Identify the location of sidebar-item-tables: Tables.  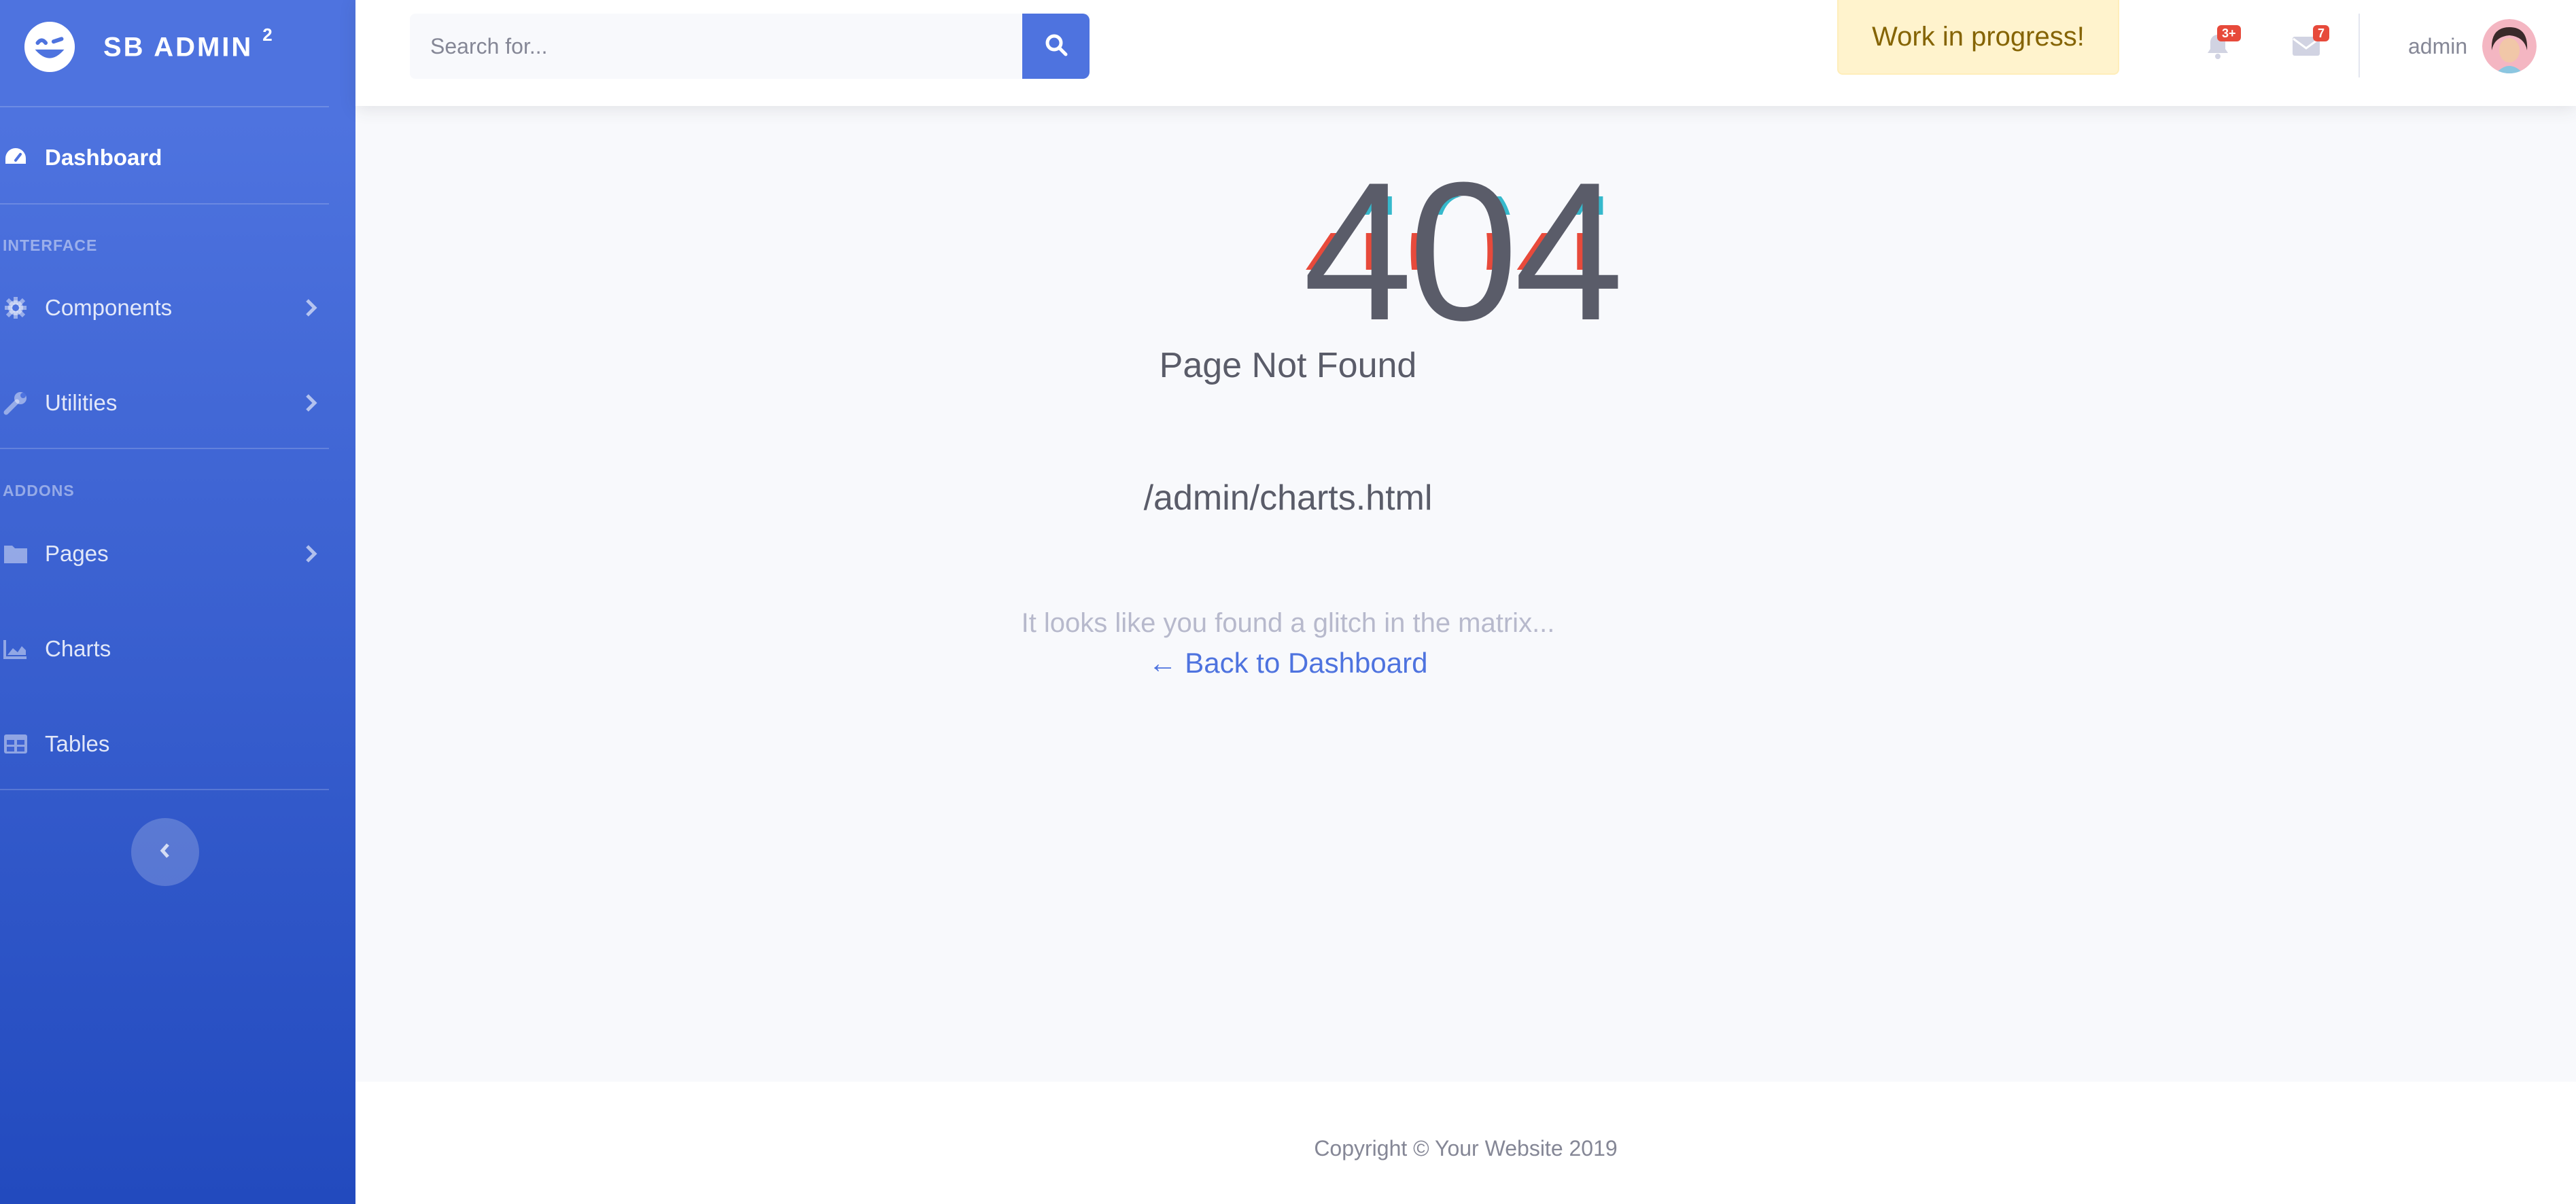
(176, 744).